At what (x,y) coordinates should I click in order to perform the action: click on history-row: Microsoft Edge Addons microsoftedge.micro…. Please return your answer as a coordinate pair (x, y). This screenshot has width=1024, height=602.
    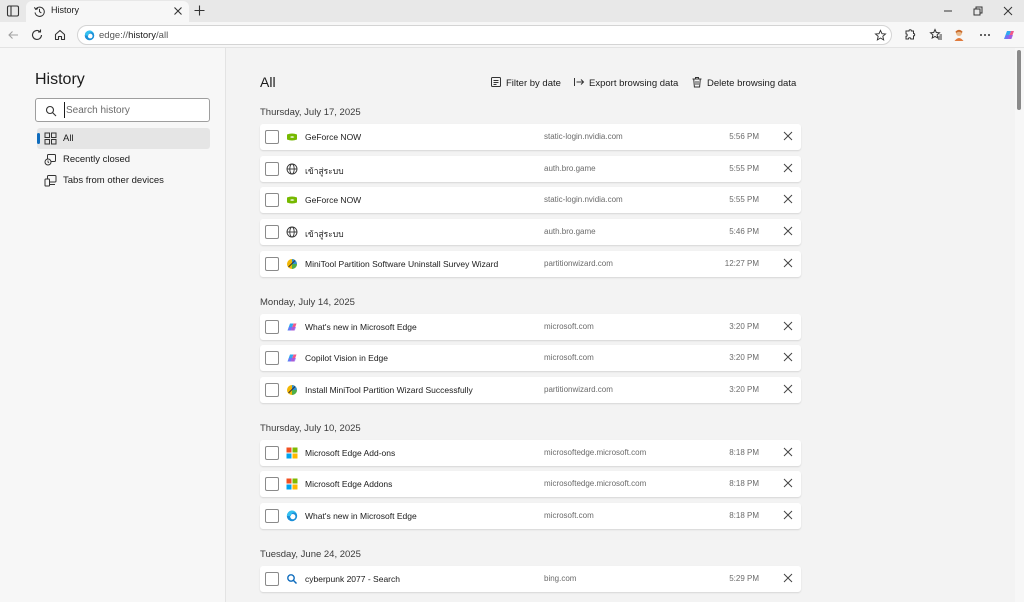
    Looking at the image, I should click on (530, 484).